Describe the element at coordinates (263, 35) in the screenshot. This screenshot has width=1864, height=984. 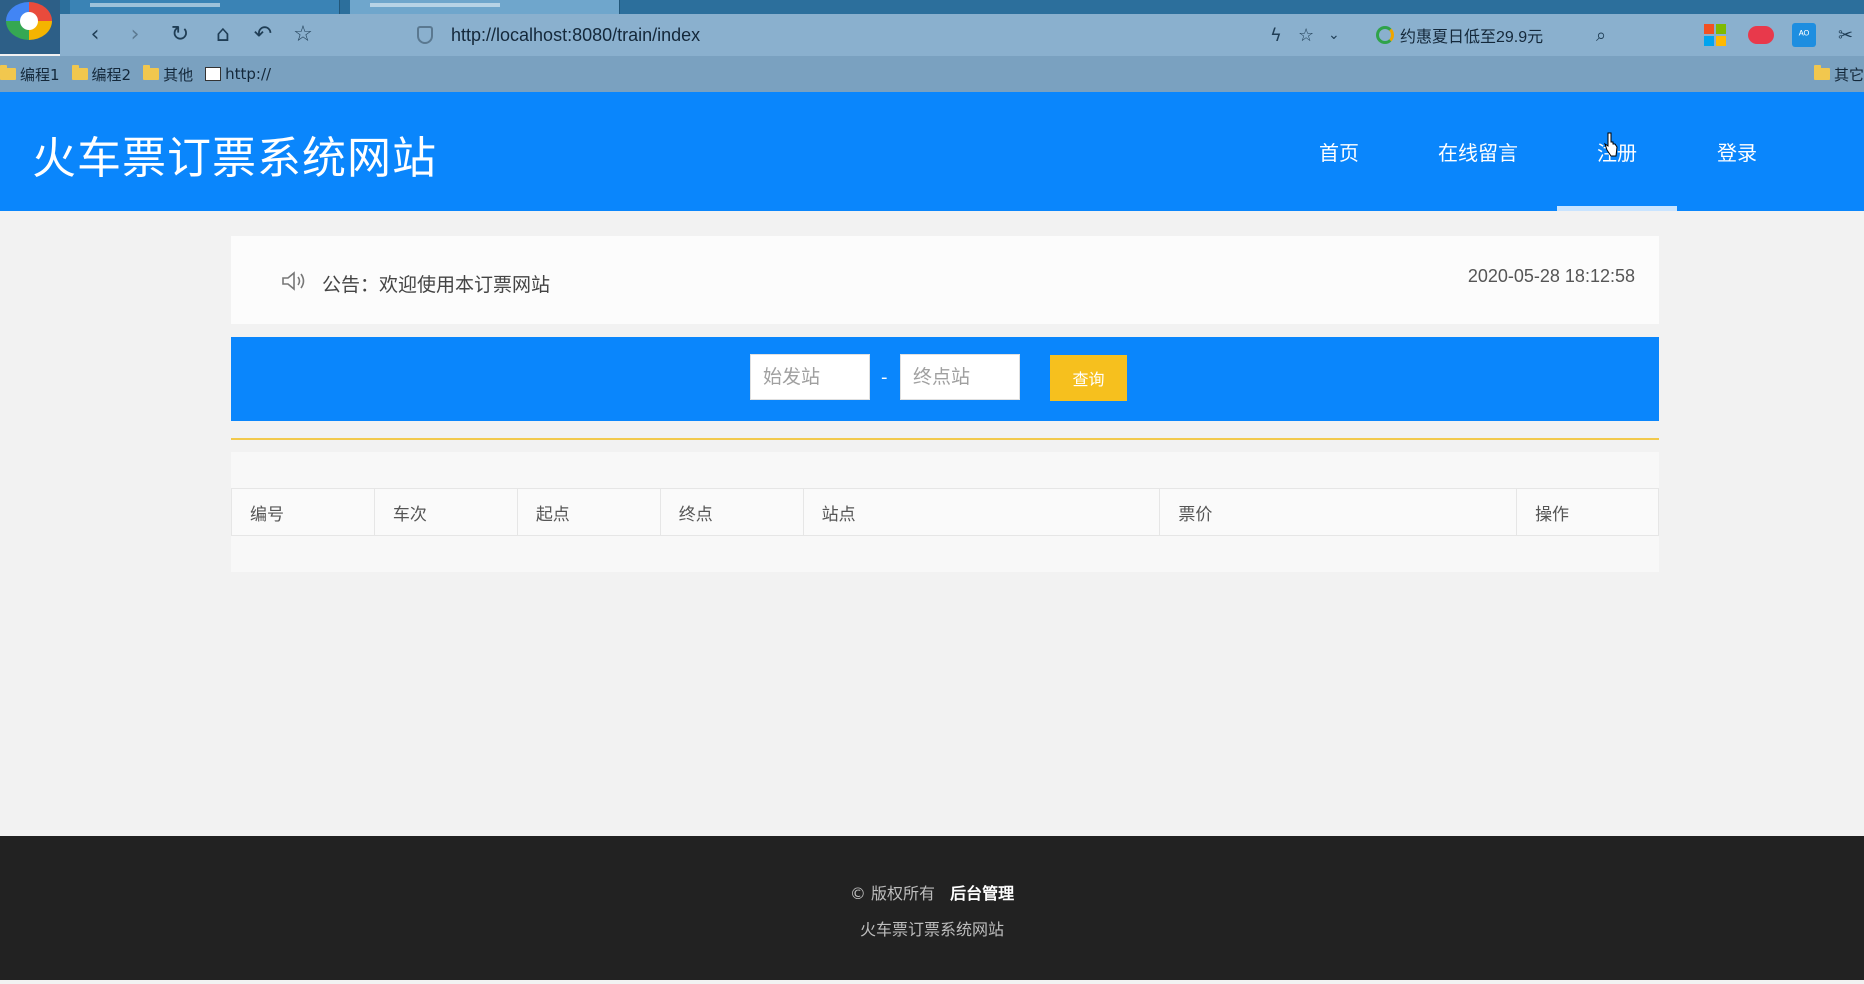
I see `undo-icon: ↶` at that location.